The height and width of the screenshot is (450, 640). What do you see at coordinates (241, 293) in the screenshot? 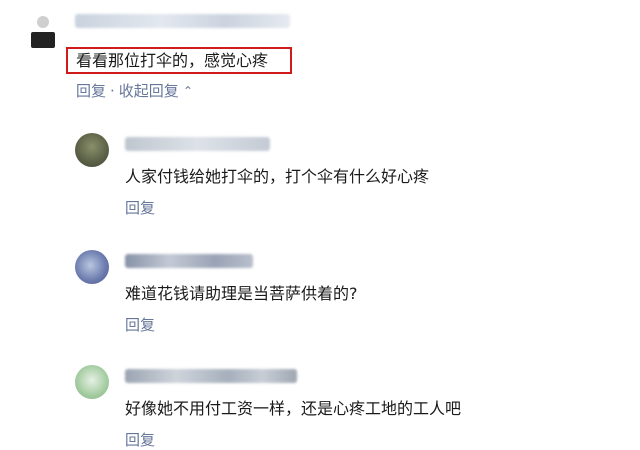
I see `reply-text: 难道花钱请助理是当菩萨供着的?` at bounding box center [241, 293].